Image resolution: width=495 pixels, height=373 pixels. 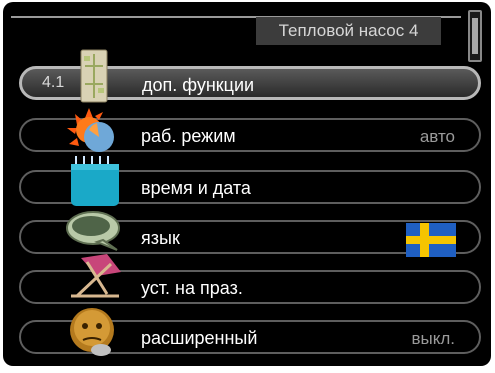 What do you see at coordinates (90, 130) in the screenshot?
I see `operating-mode-icon` at bounding box center [90, 130].